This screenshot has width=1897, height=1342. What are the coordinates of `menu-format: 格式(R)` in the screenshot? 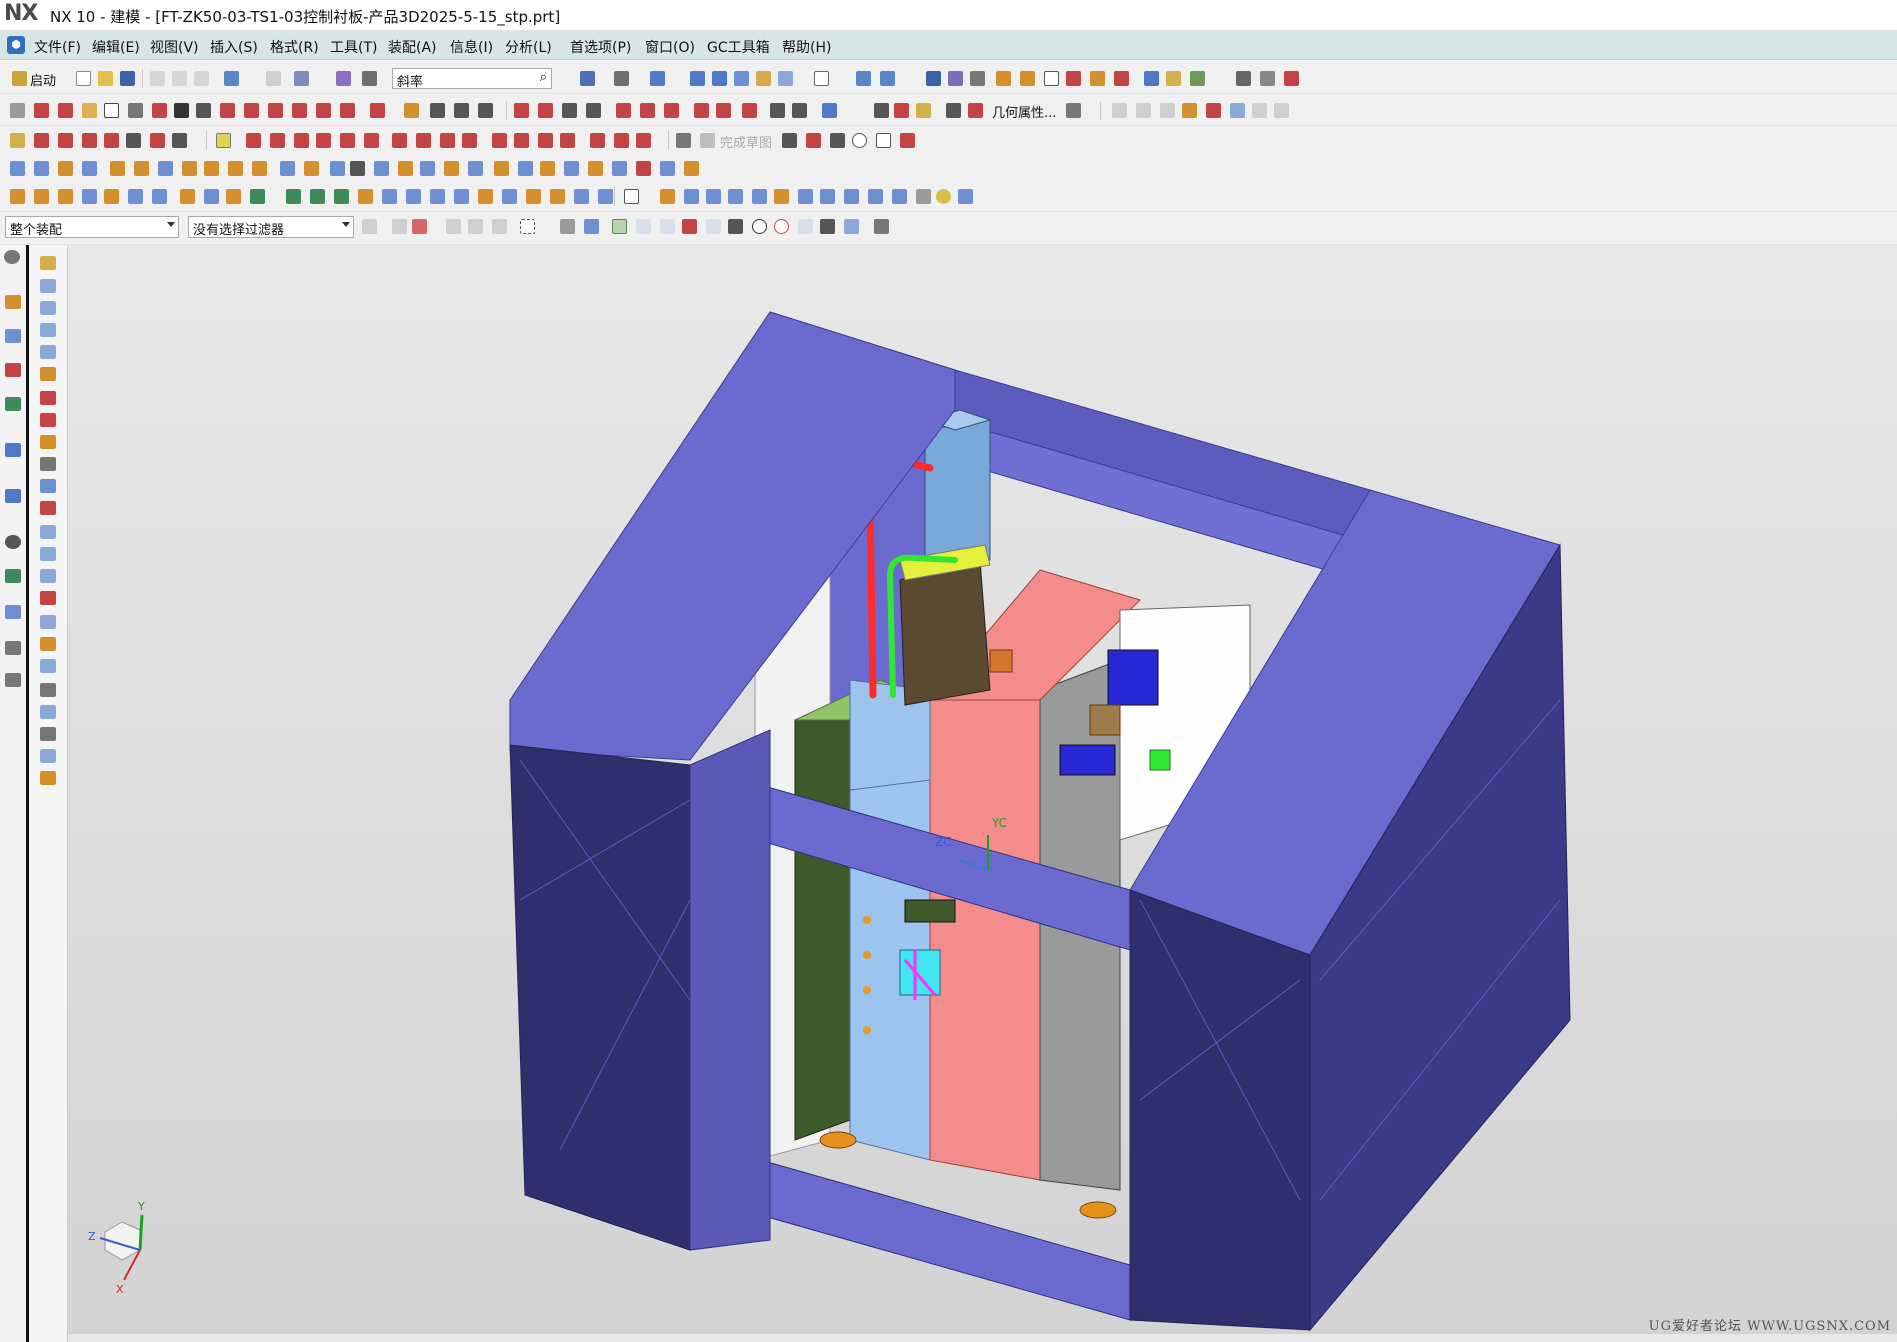 It's located at (294, 47).